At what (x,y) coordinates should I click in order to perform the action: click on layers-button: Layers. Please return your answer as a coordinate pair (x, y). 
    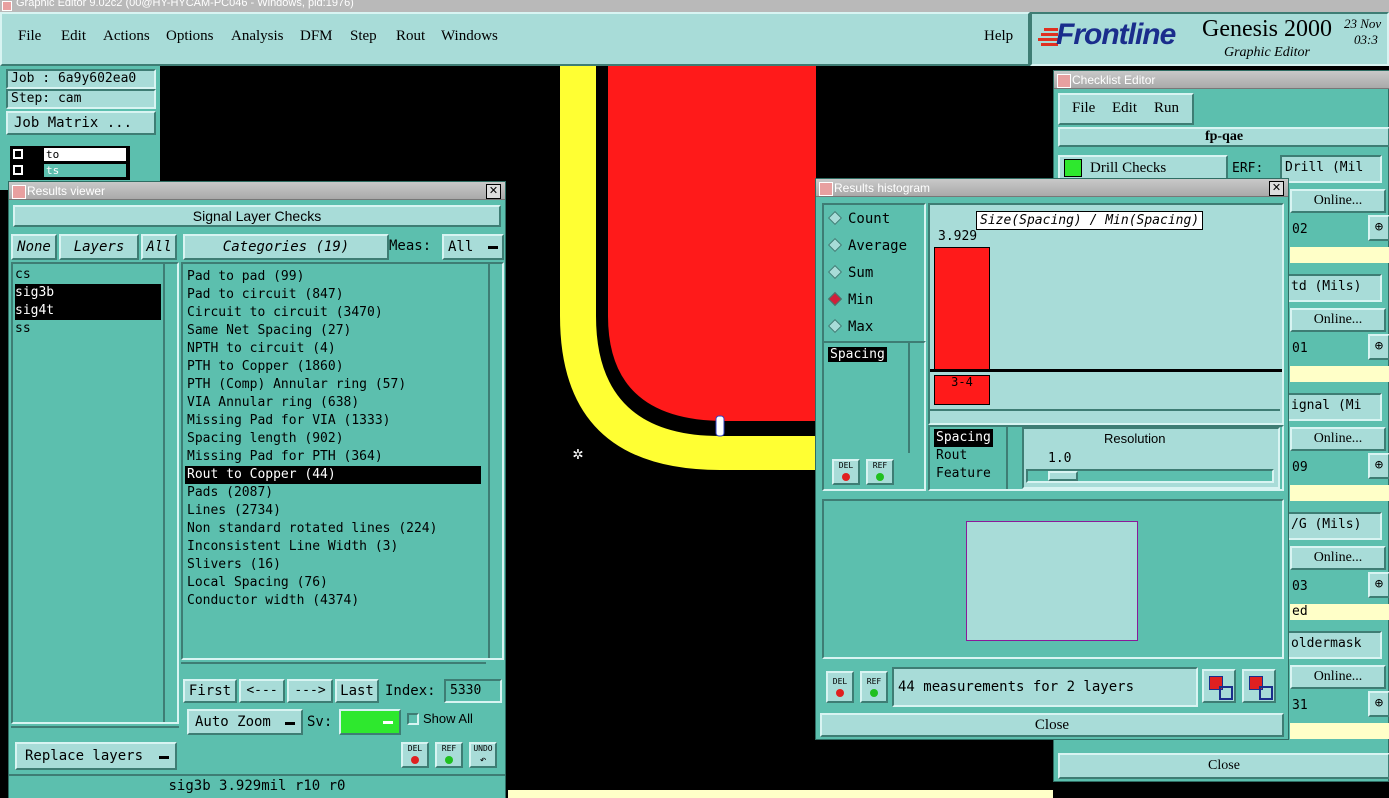
    Looking at the image, I should click on (99, 247).